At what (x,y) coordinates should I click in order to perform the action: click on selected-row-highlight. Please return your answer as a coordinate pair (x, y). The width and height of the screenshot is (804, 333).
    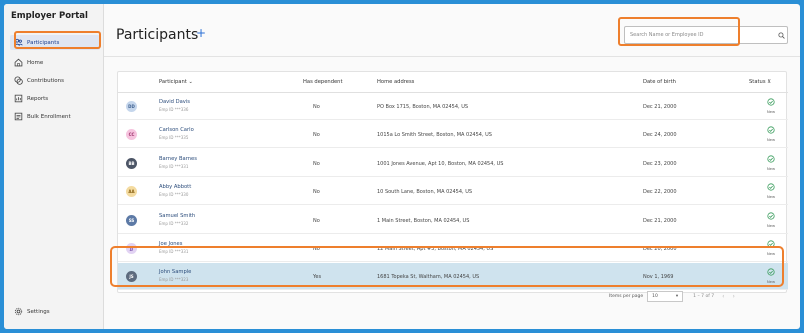
    Looking at the image, I should click on (447, 266).